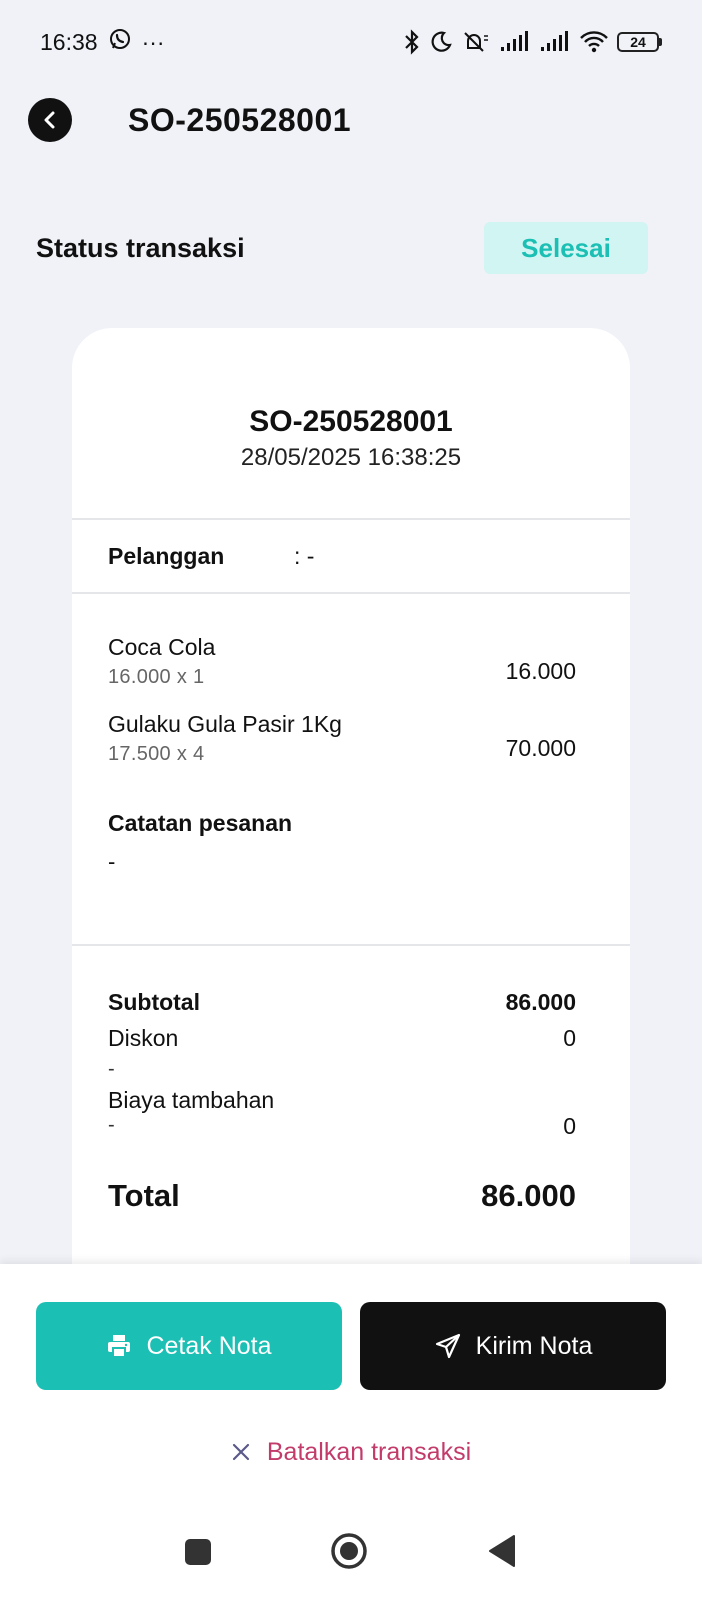 The width and height of the screenshot is (702, 1600). What do you see at coordinates (594, 42) in the screenshot?
I see `wifi-icon` at bounding box center [594, 42].